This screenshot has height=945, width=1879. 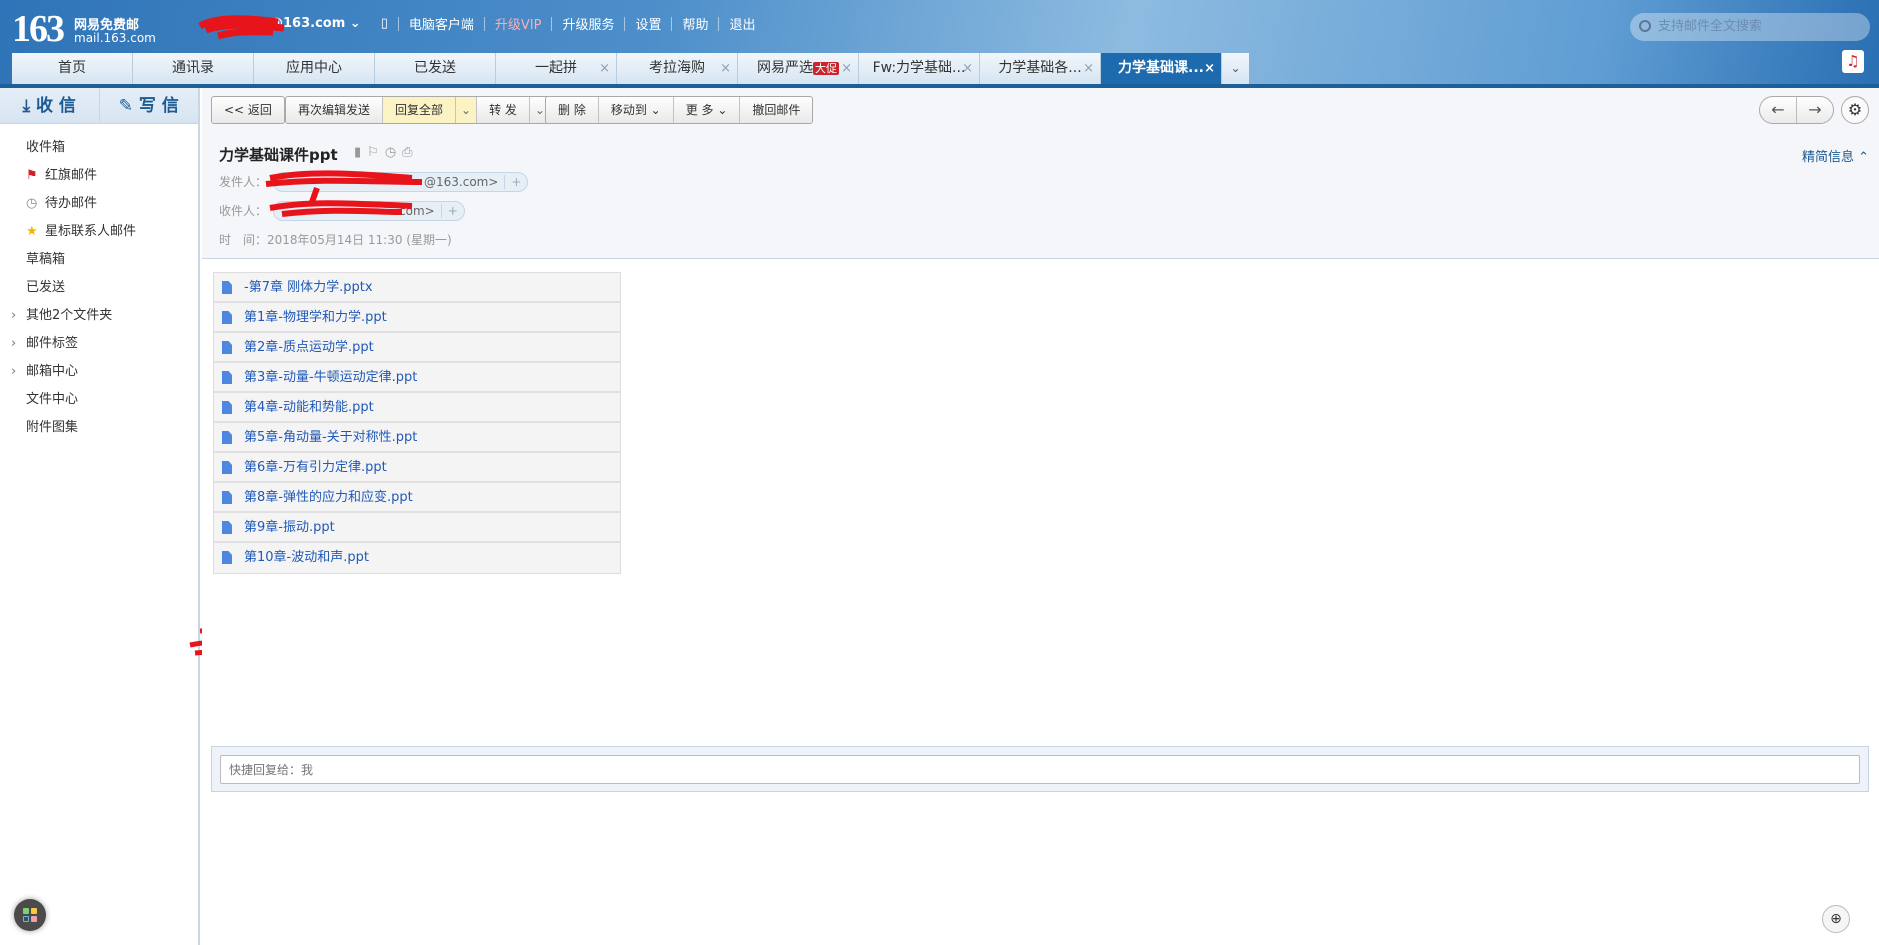 I want to click on upgrade-service-menu: 升级服务, so click(x=588, y=23).